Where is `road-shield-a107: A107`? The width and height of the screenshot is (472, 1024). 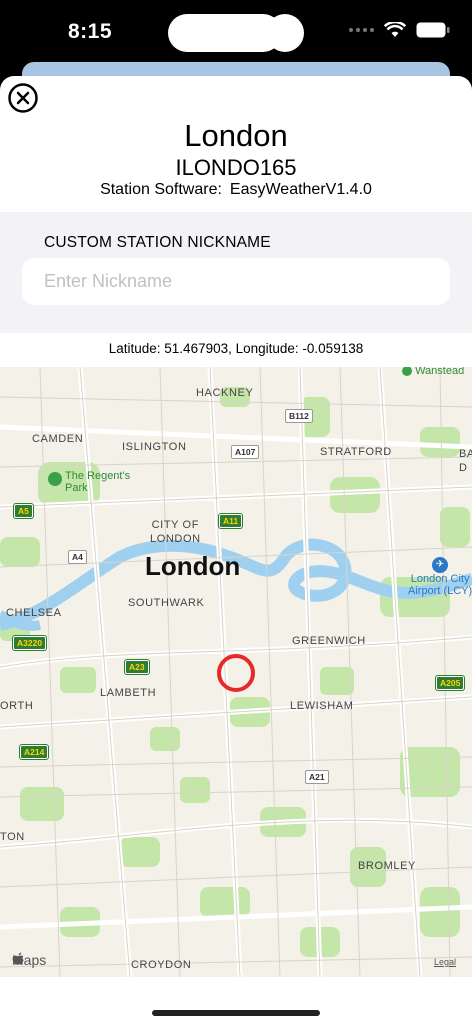 road-shield-a107: A107 is located at coordinates (245, 452).